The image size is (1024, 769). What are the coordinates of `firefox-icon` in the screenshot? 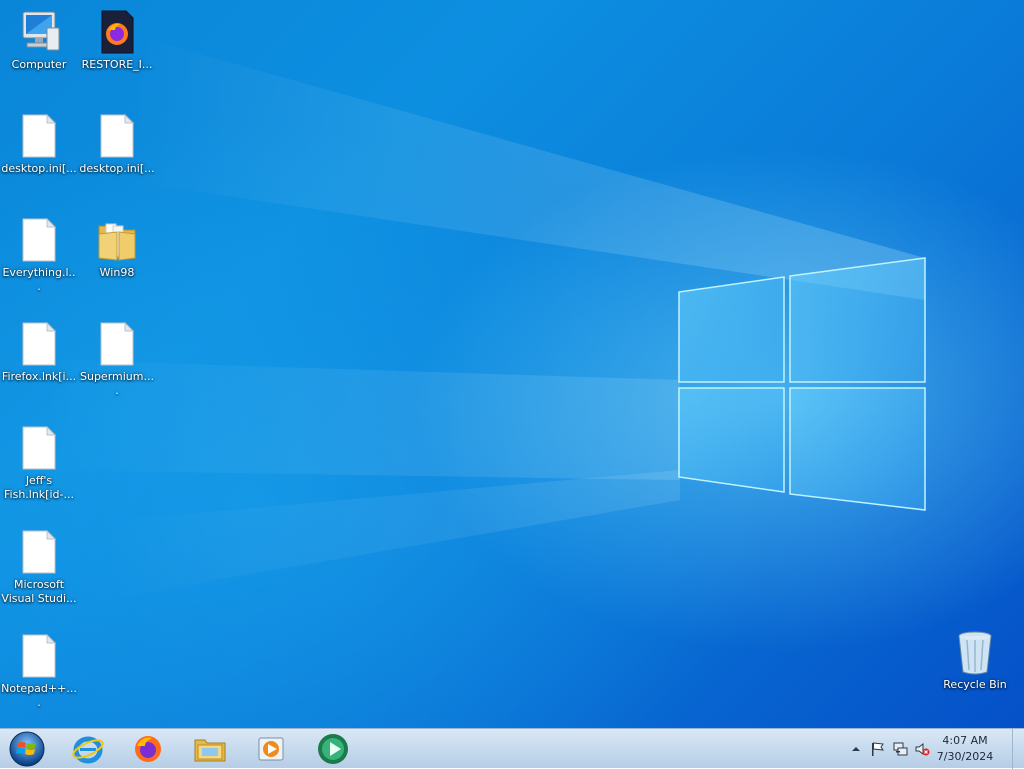 It's located at (148, 749).